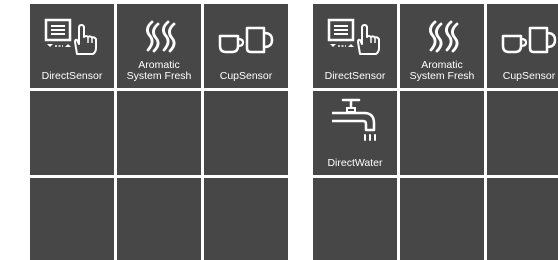 The width and height of the screenshot is (558, 260). I want to click on tile-direct-water: DirectWater, so click(355, 133).